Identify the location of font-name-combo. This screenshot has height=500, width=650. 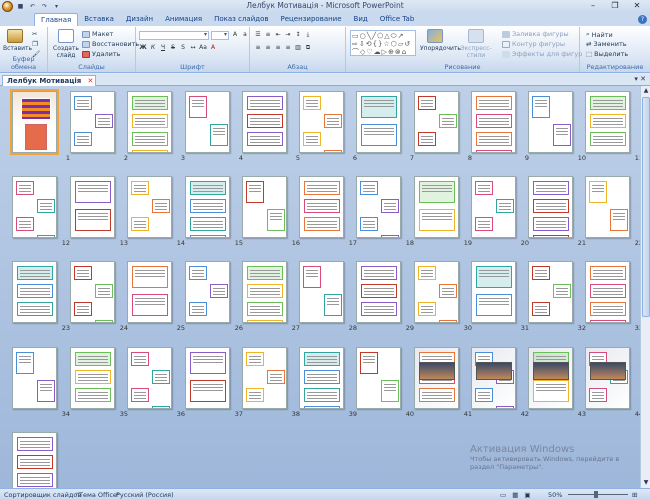
(174, 35).